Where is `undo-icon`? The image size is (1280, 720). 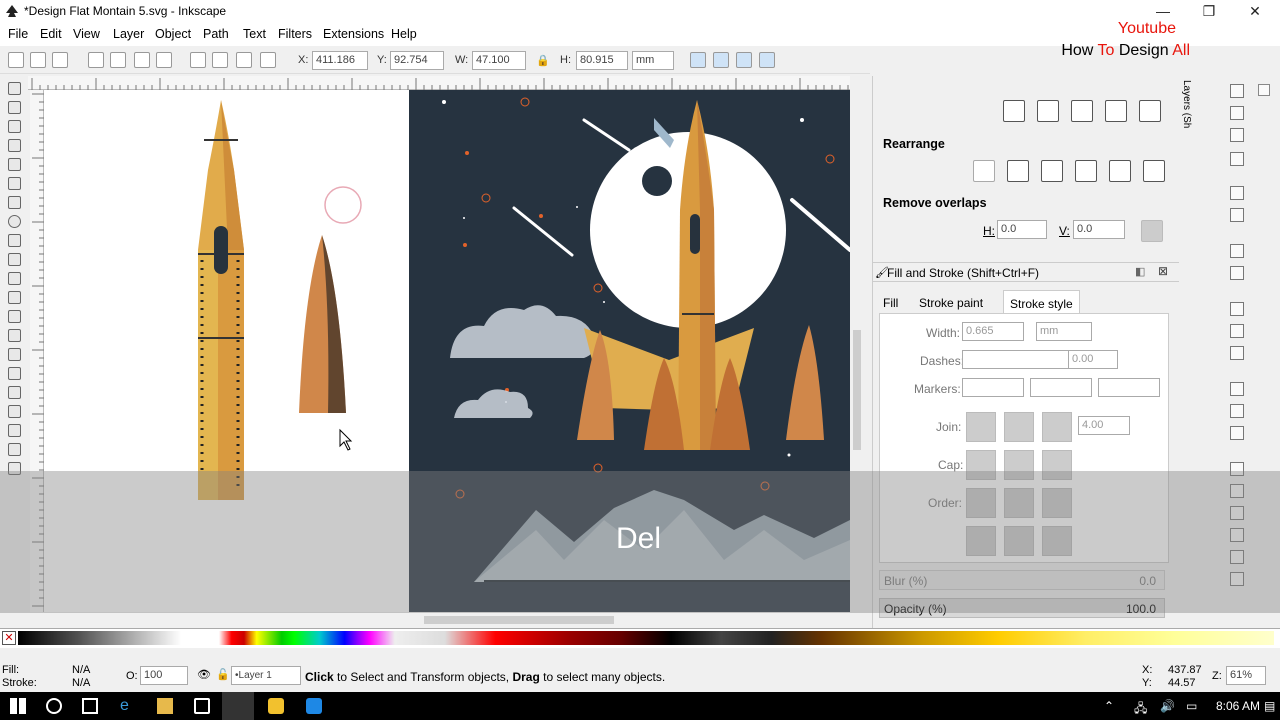 undo-icon is located at coordinates (1237, 251).